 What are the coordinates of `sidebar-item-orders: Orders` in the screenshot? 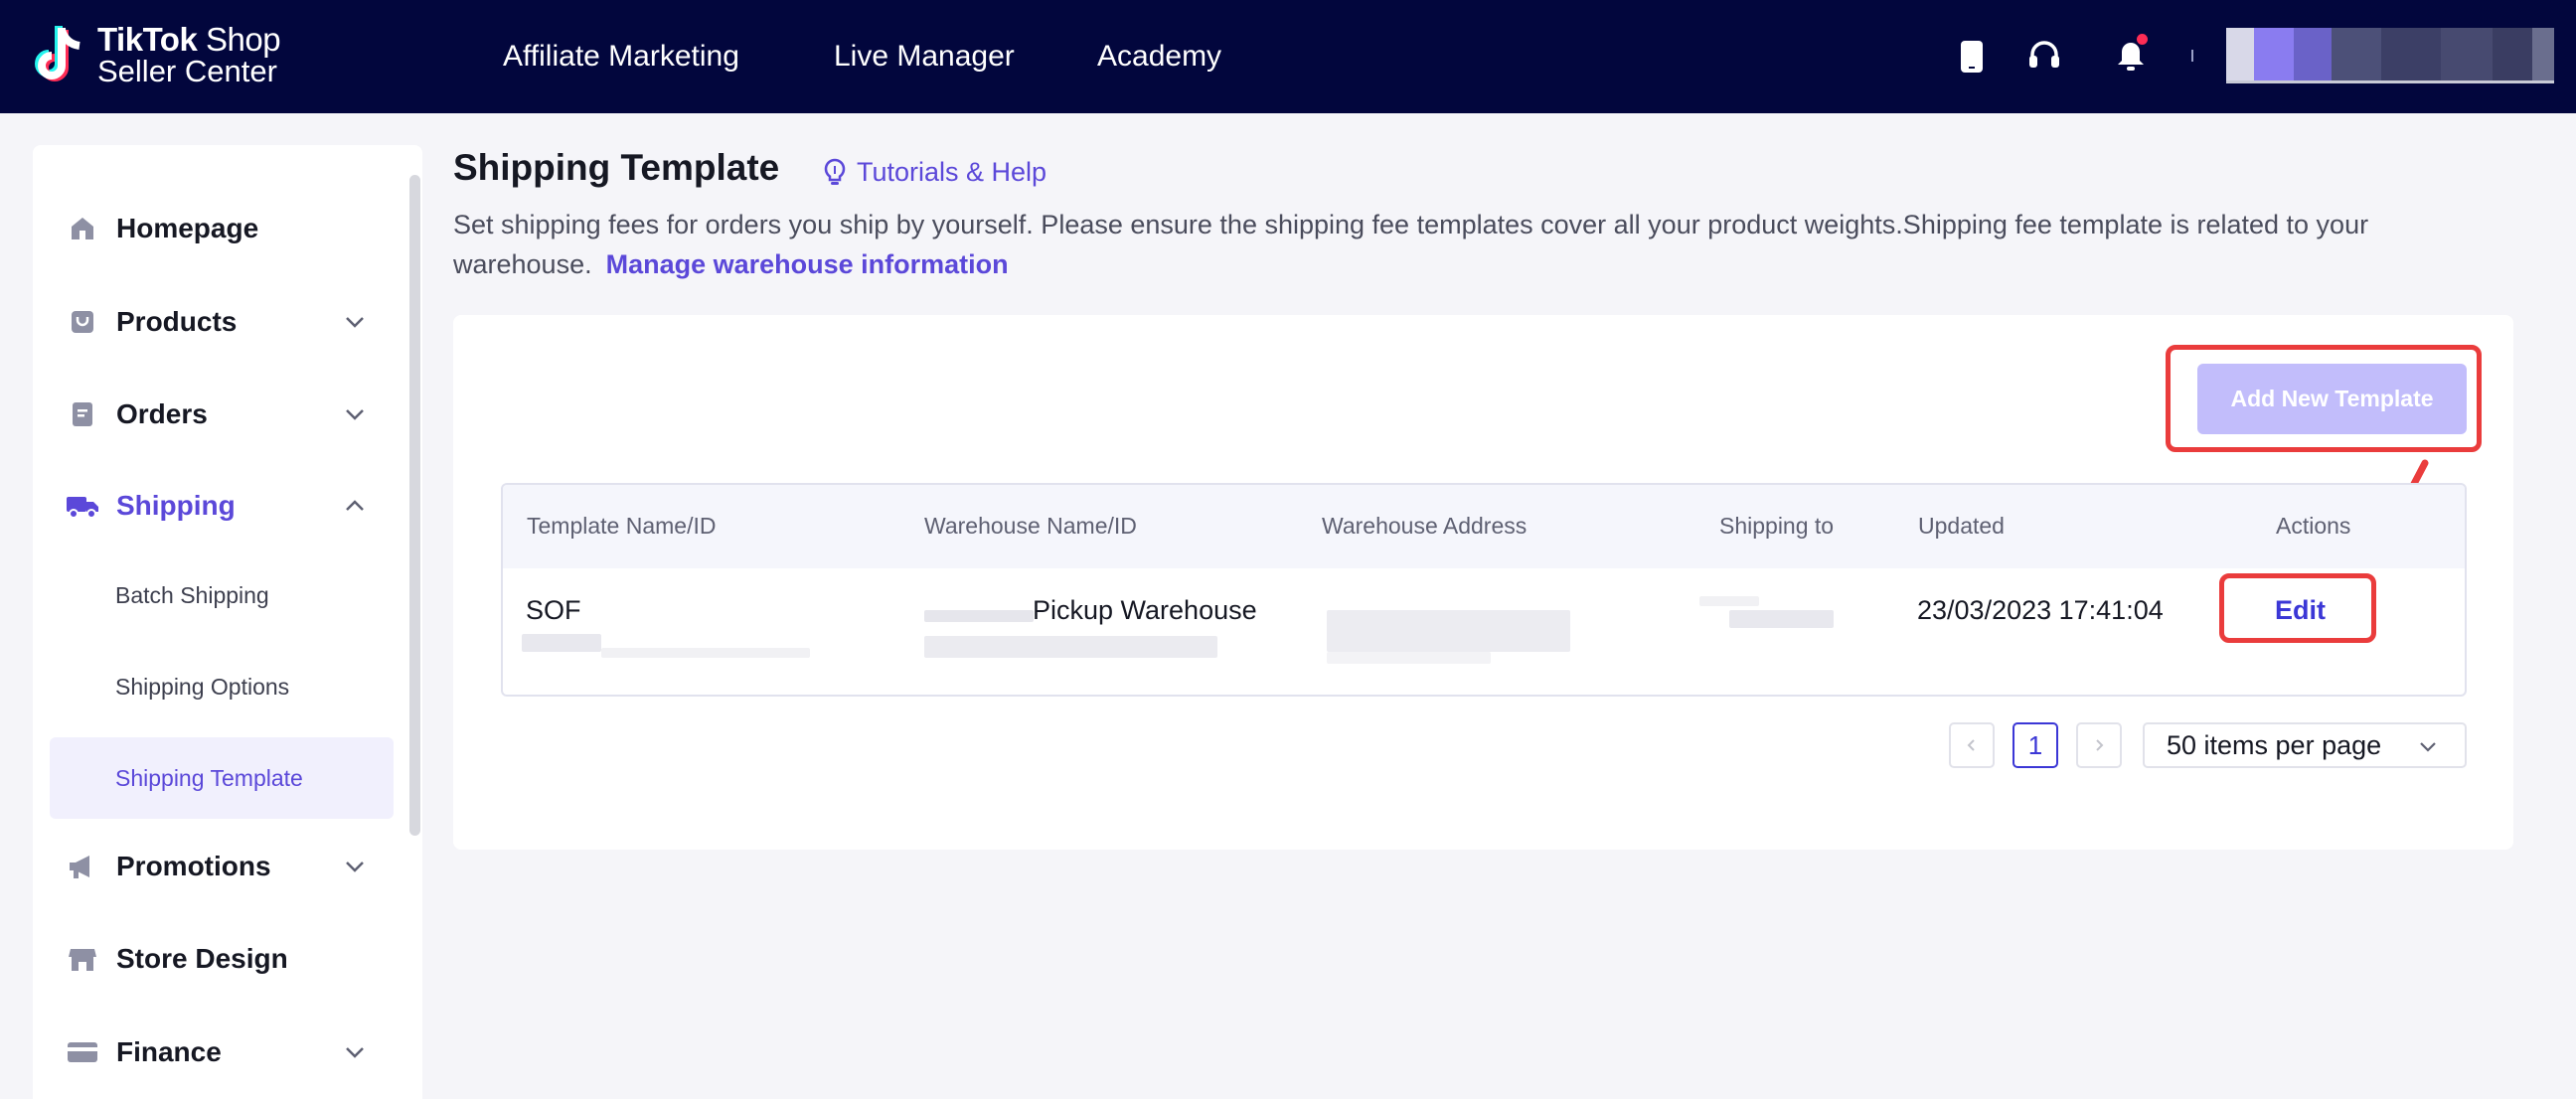 It's located at (227, 414).